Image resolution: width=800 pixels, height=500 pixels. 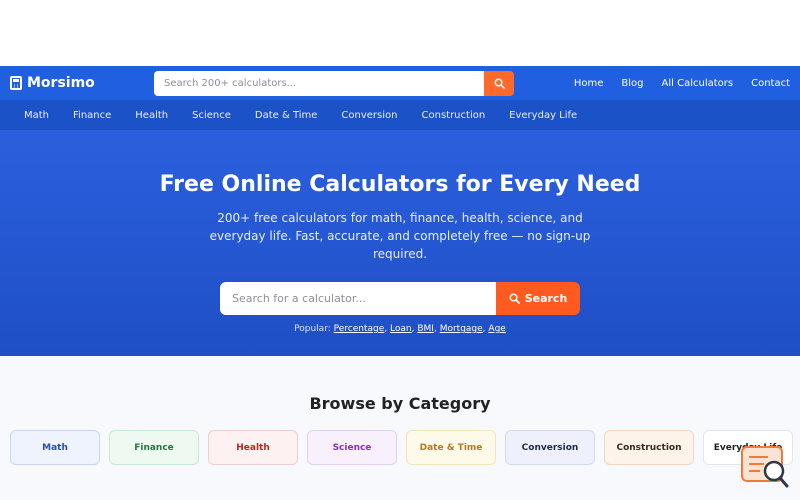 I want to click on header-search-button, so click(x=499, y=83).